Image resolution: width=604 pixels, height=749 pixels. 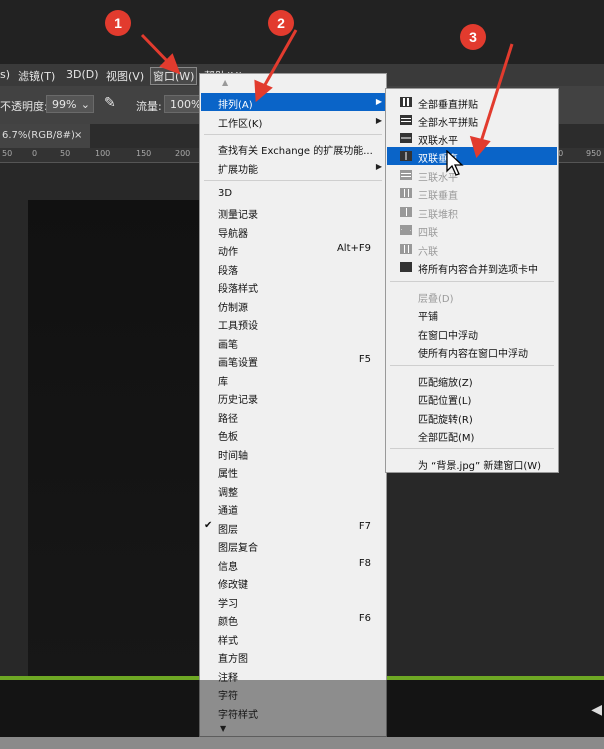 I want to click on step-badge-2: 2, so click(x=281, y=23).